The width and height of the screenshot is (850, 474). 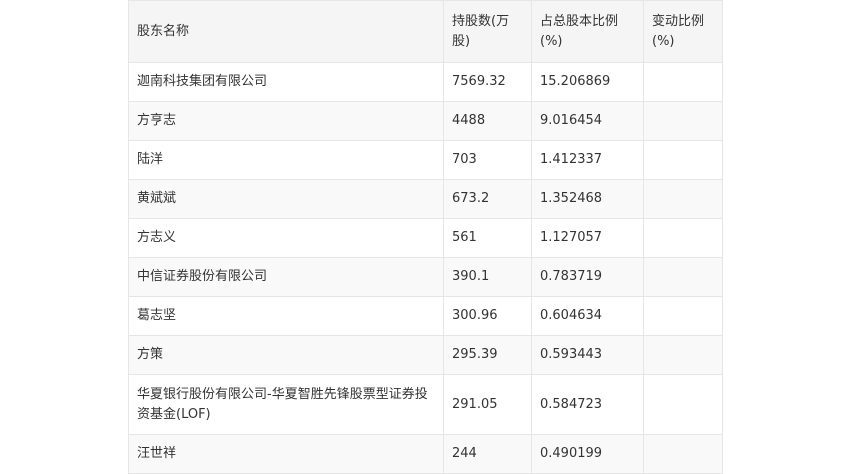 I want to click on cell-shareholder-name: 中信证券股份有限公司, so click(x=286, y=277).